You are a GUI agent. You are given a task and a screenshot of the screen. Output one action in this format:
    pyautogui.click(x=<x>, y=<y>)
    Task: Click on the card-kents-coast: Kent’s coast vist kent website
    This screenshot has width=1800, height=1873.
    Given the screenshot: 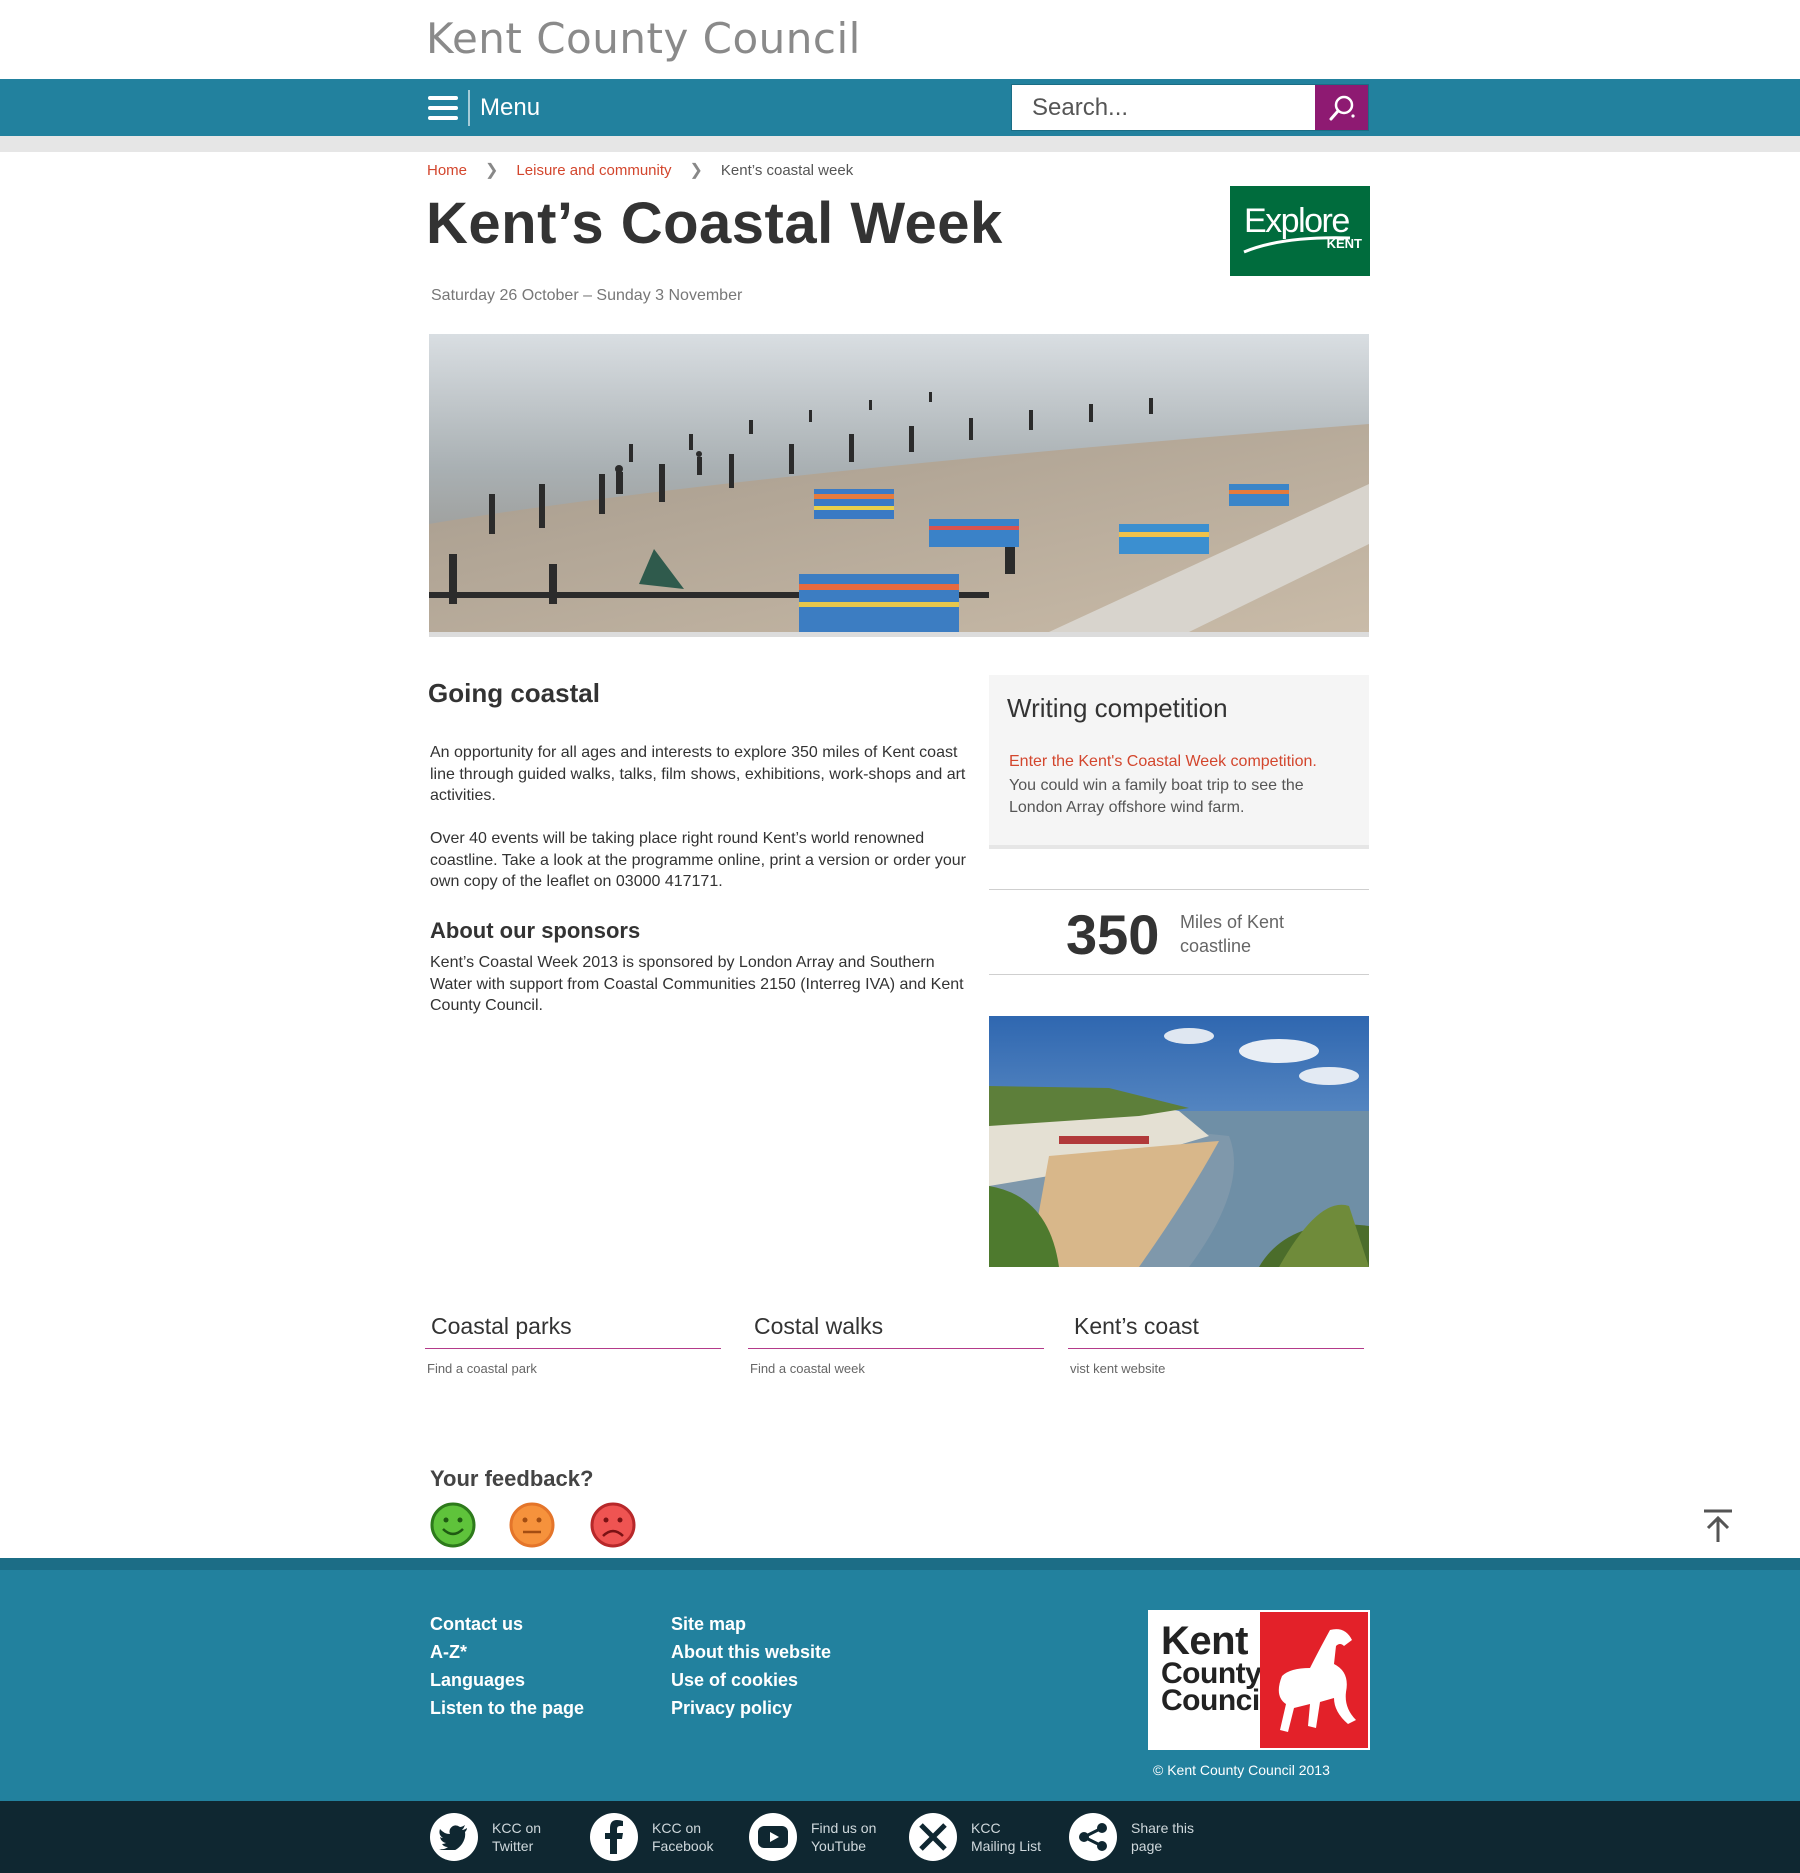 What is the action you would take?
    pyautogui.click(x=1216, y=1344)
    